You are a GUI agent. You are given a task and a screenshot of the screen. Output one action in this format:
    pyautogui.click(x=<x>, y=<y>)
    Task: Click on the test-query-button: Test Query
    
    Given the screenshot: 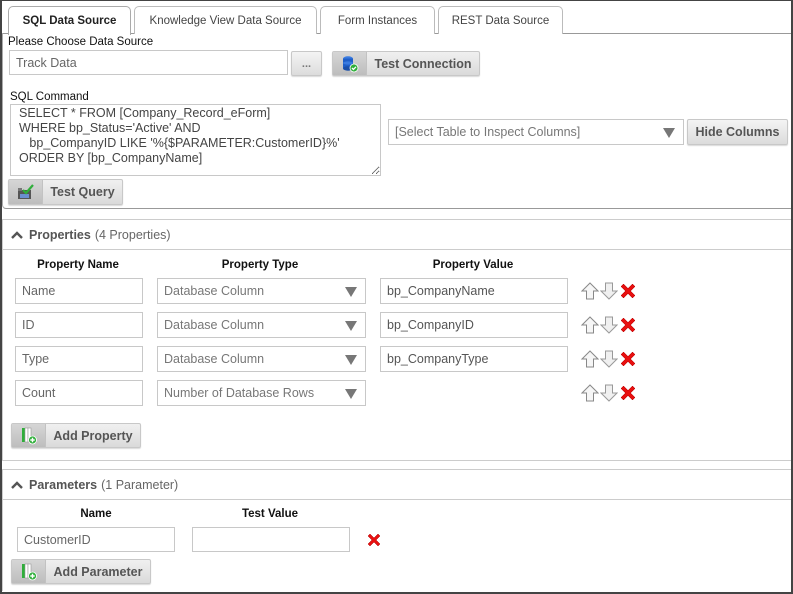 What is the action you would take?
    pyautogui.click(x=65, y=192)
    